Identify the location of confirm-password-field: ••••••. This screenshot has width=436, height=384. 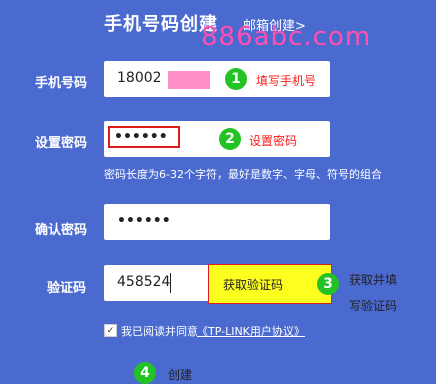
(217, 222).